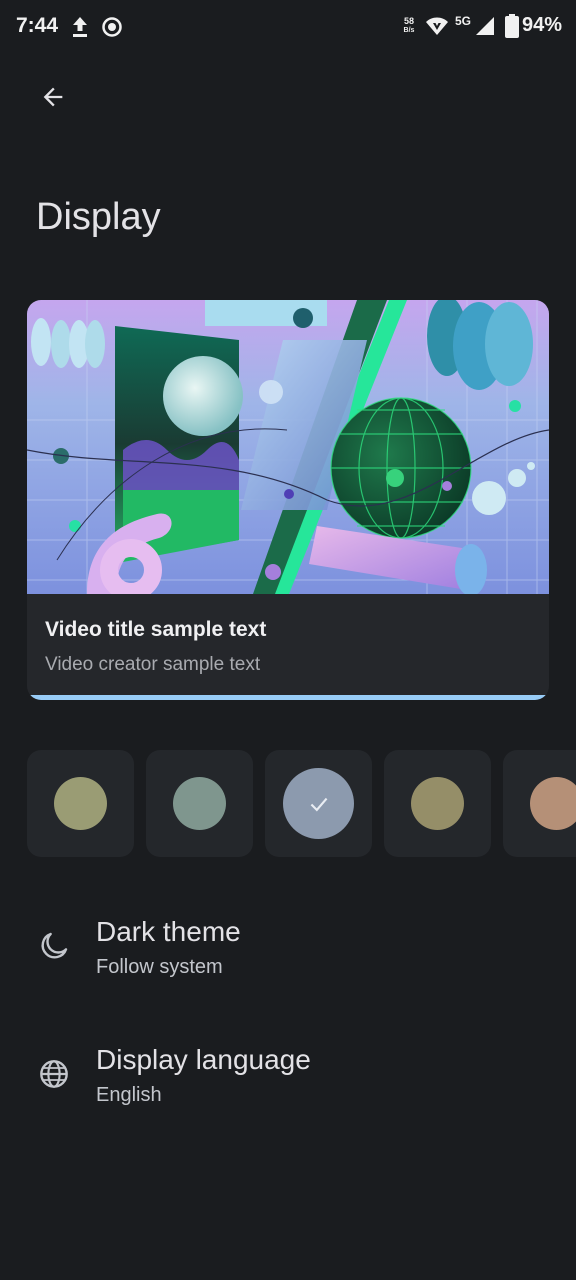  I want to click on net-speed: 58 B/s, so click(409, 26).